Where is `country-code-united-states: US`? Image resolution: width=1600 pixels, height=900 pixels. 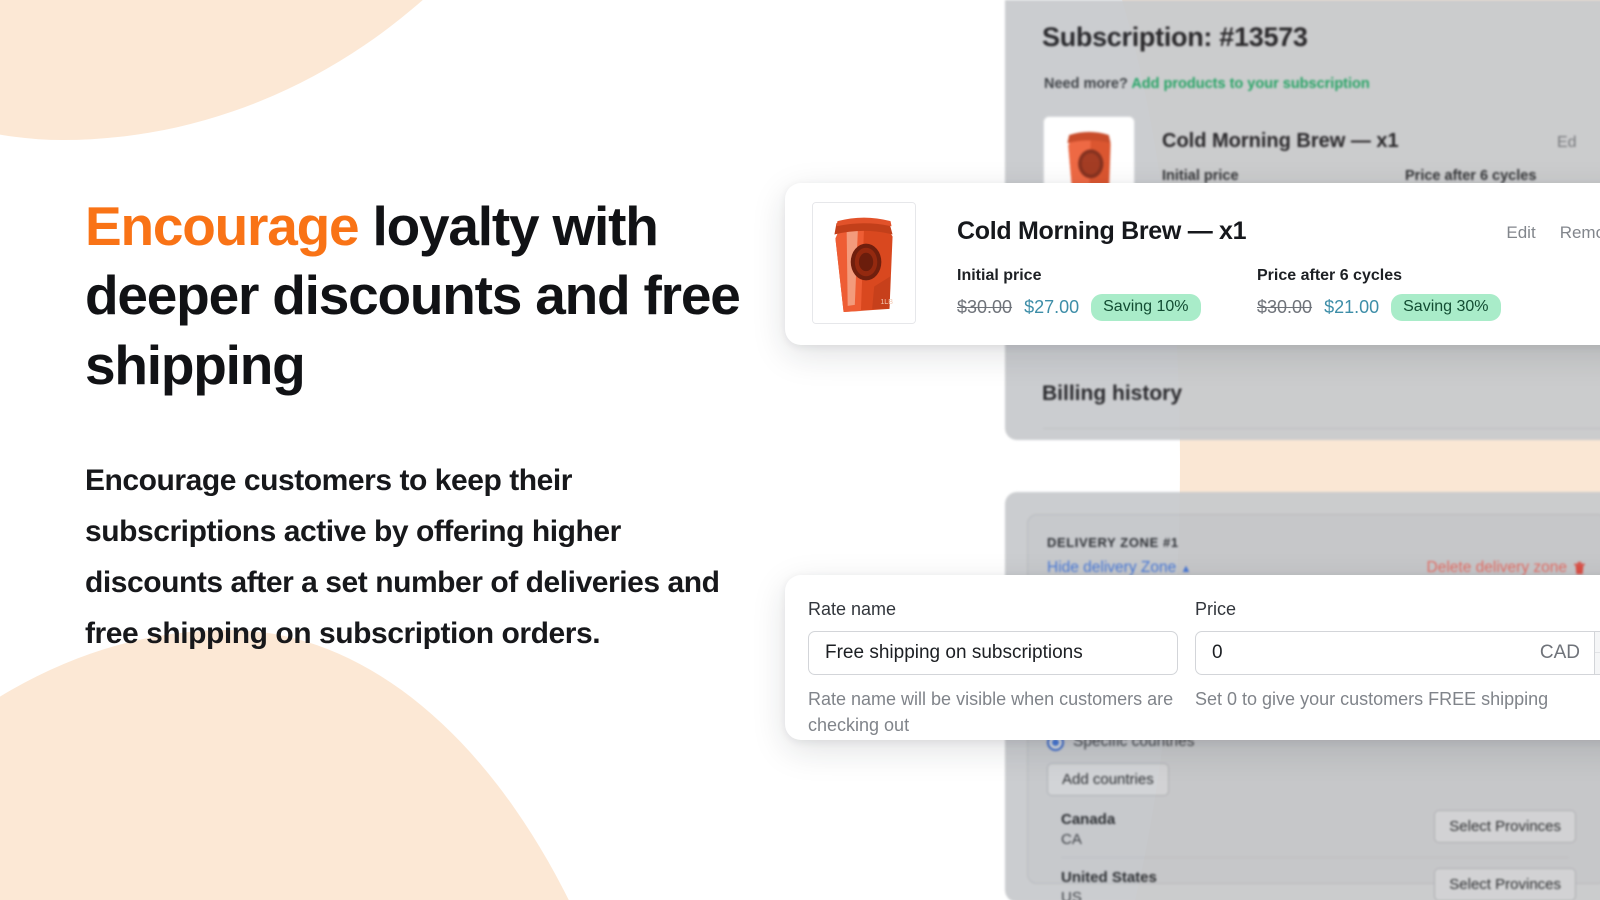 country-code-united-states: US is located at coordinates (1071, 894).